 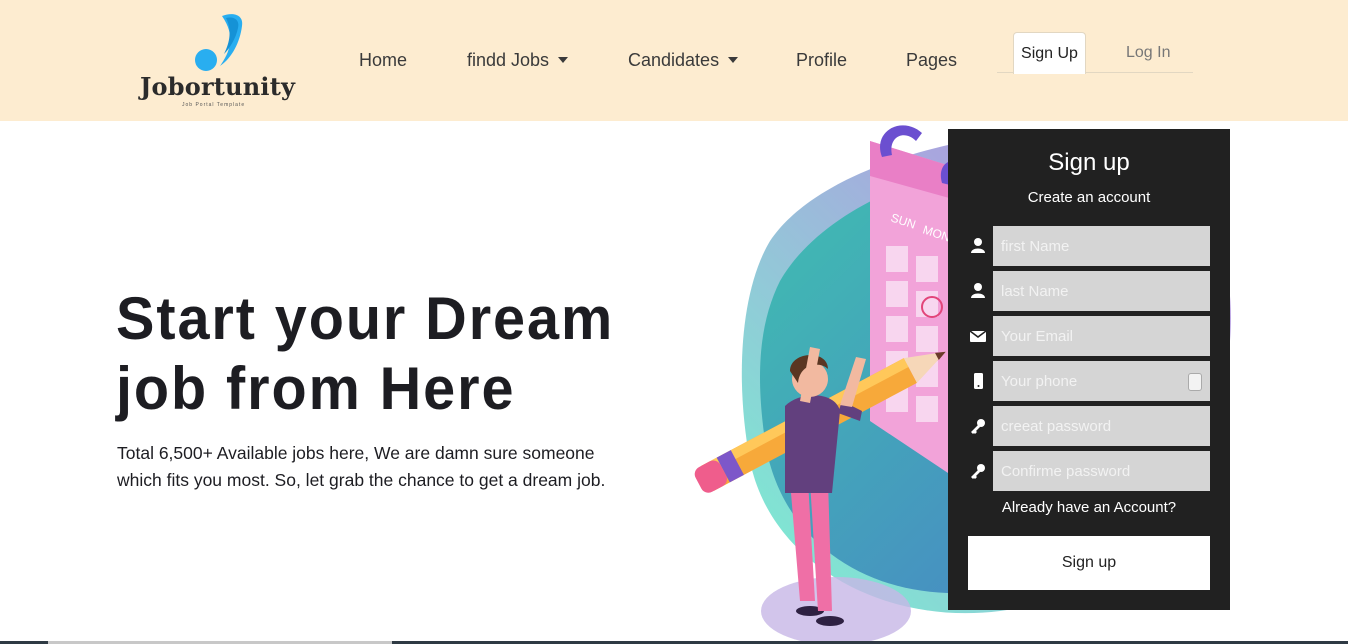 I want to click on sign-up-button: Sign up, so click(x=1089, y=563).